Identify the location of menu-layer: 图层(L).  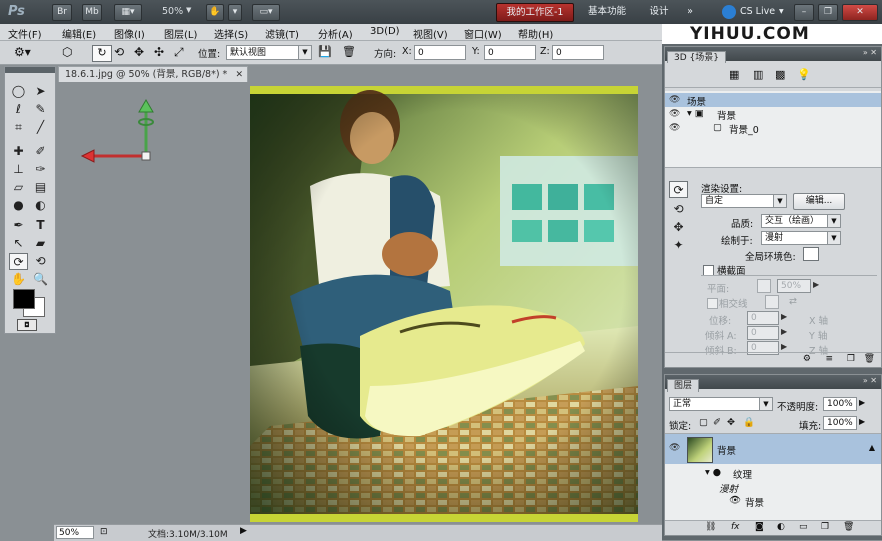
(180, 33).